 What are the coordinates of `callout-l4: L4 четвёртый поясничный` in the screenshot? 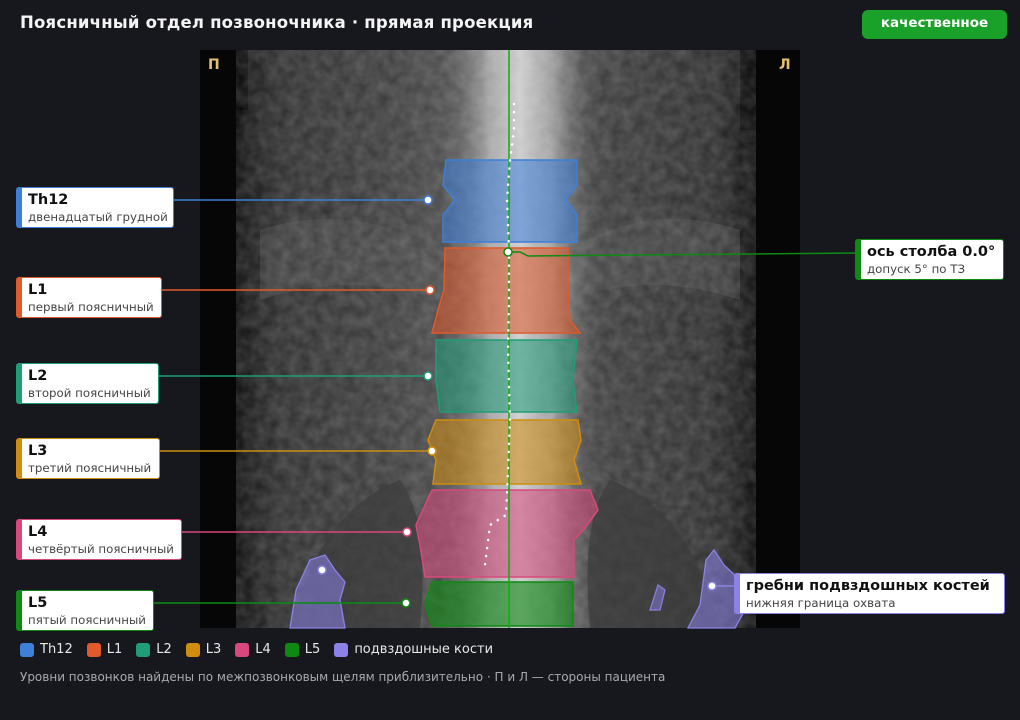 It's located at (99, 539).